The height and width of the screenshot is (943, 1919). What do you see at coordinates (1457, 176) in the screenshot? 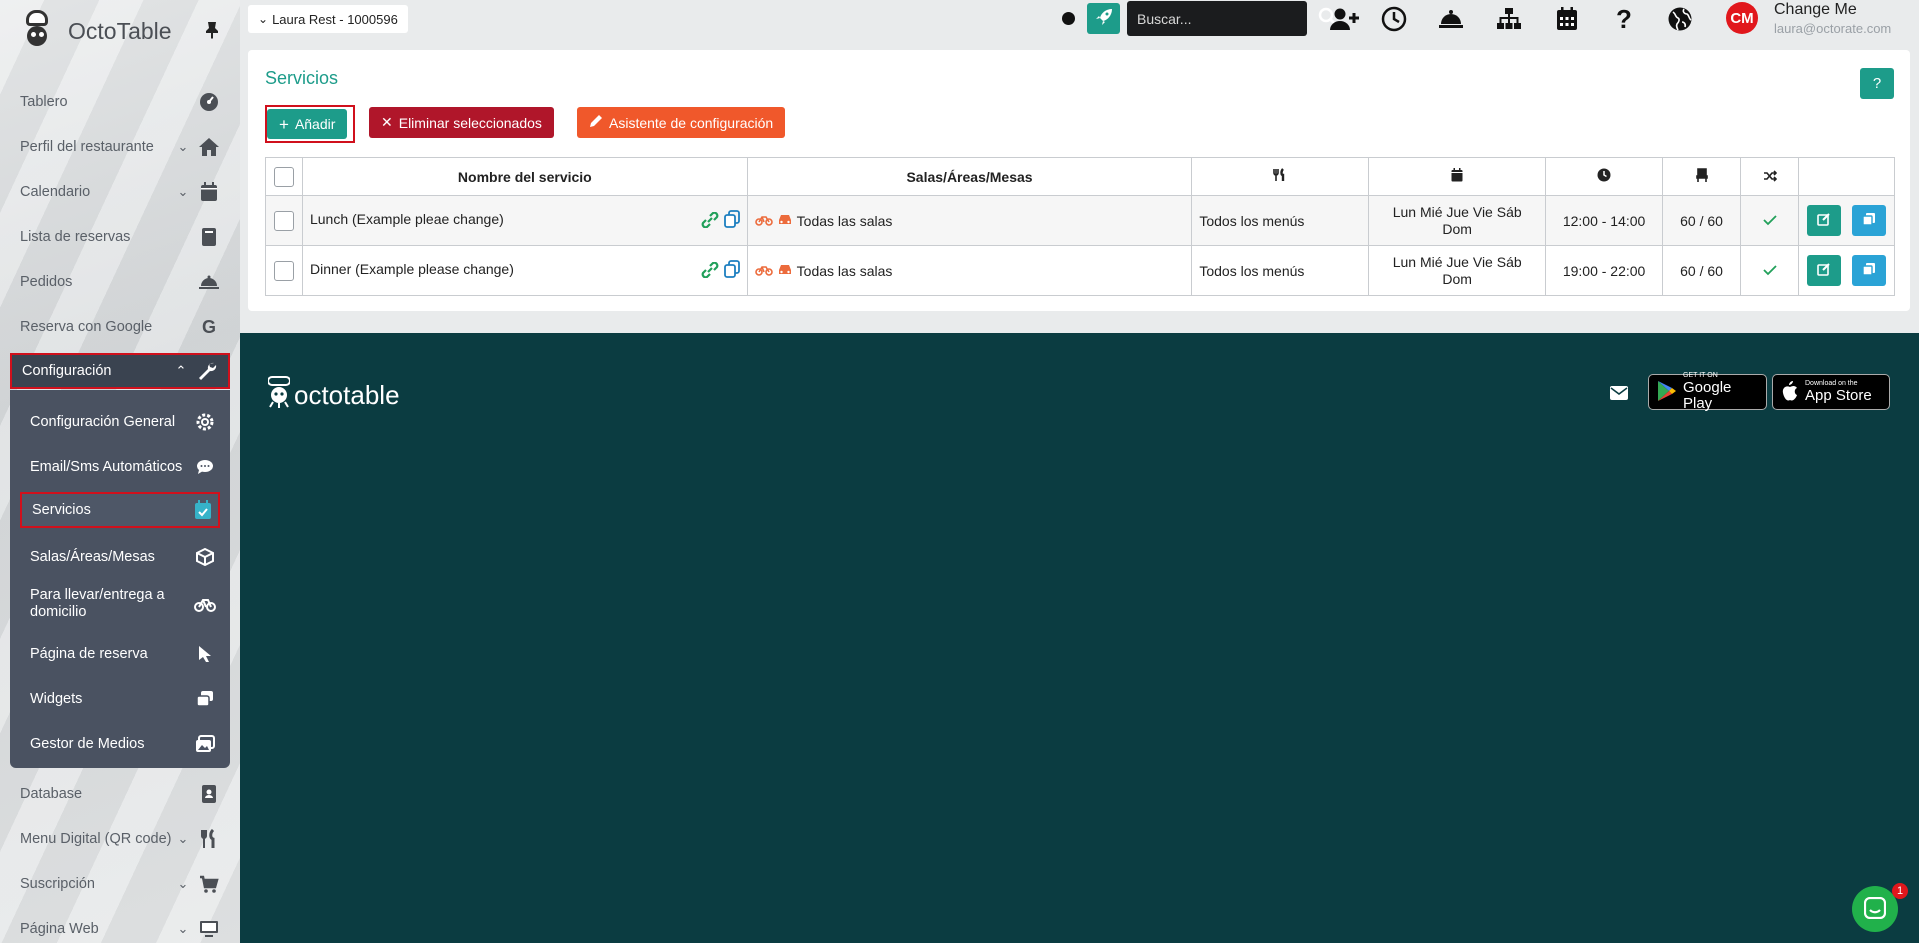
I see `column-header-days` at bounding box center [1457, 176].